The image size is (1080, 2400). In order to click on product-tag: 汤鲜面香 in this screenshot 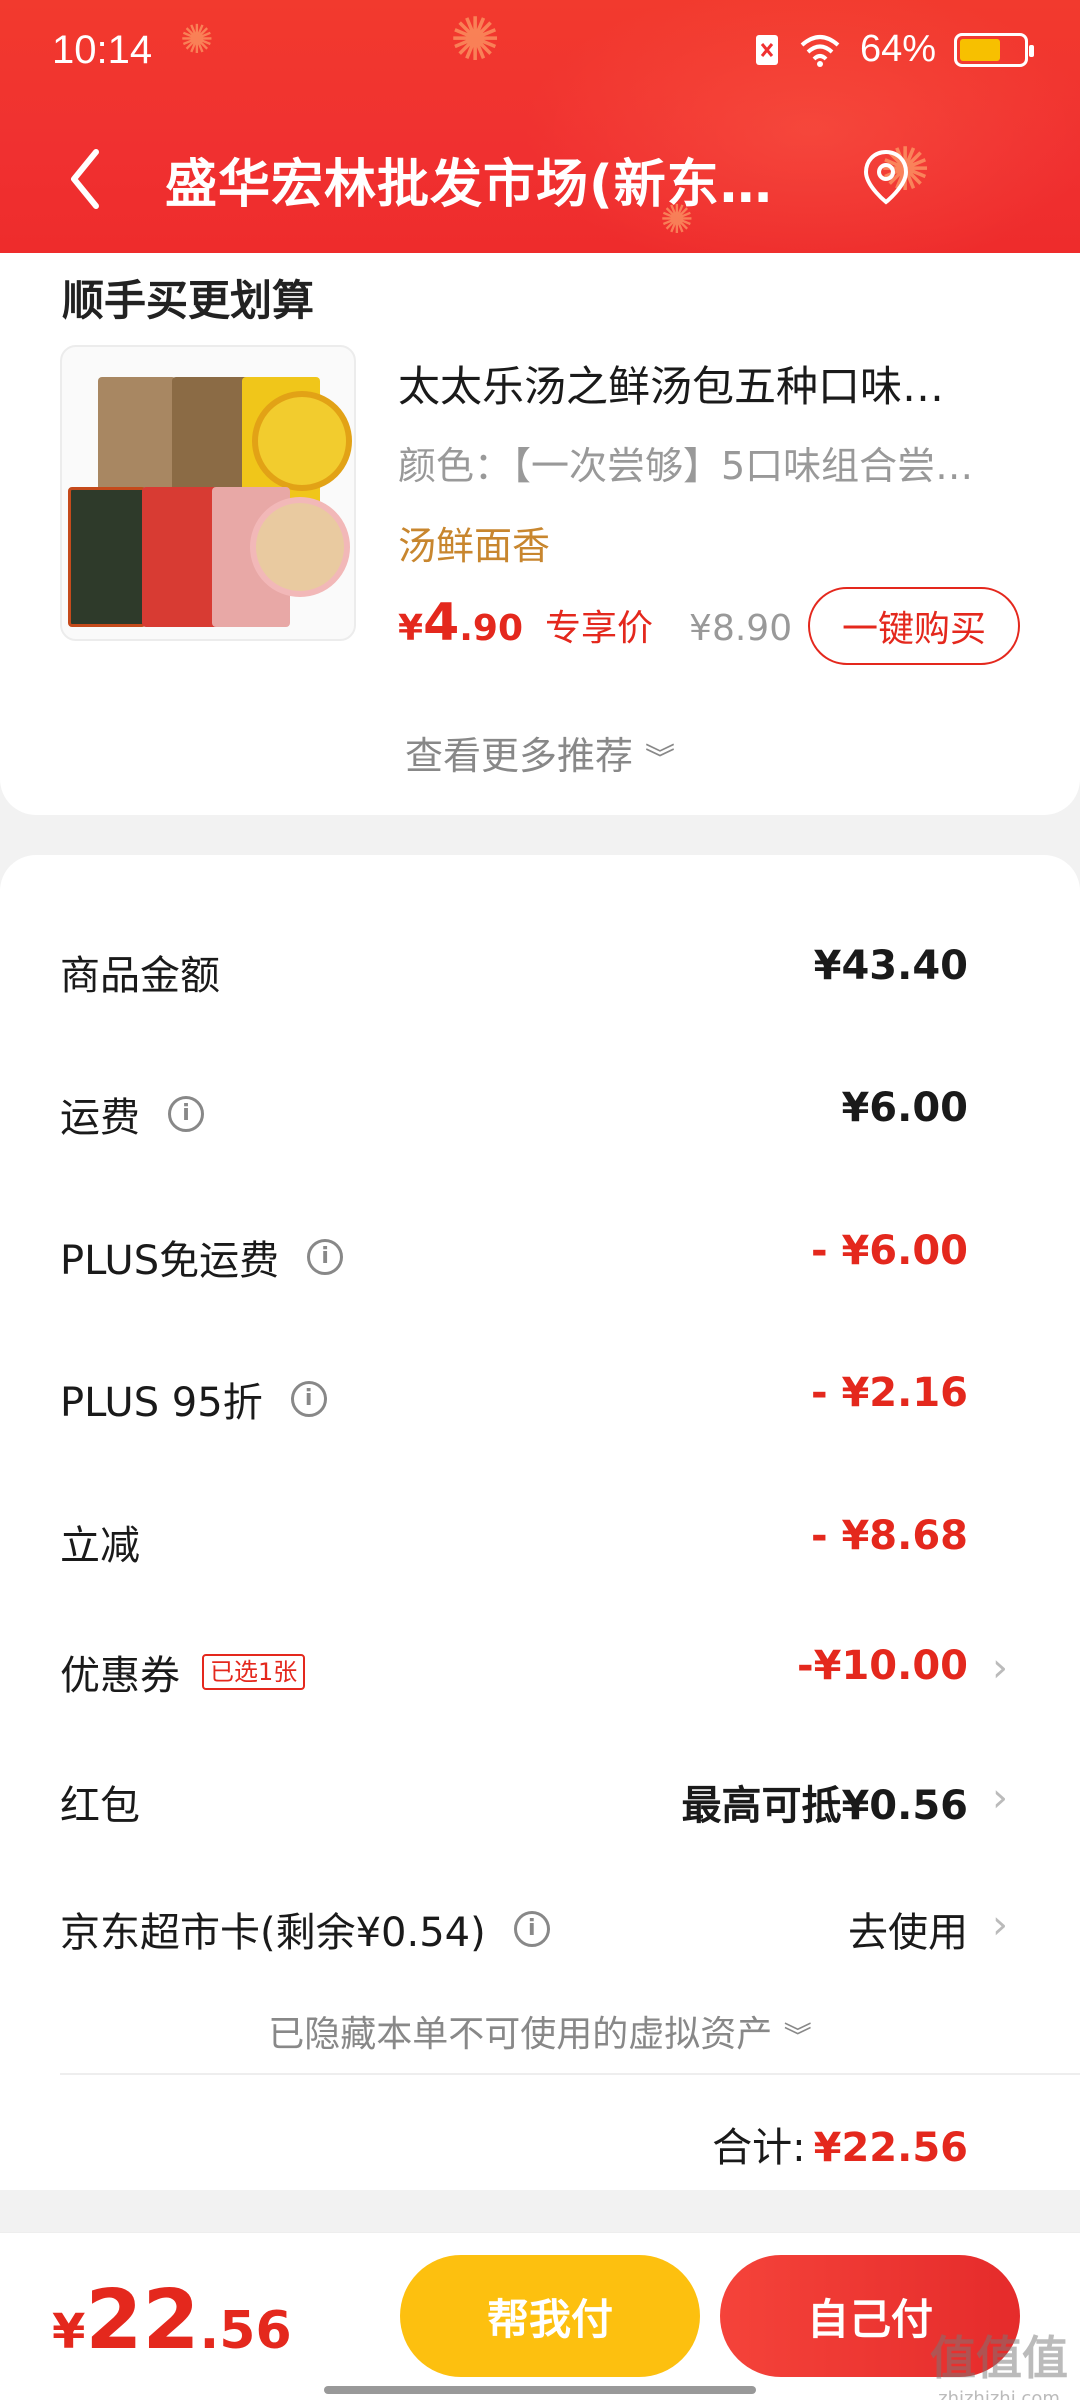, I will do `click(474, 546)`.